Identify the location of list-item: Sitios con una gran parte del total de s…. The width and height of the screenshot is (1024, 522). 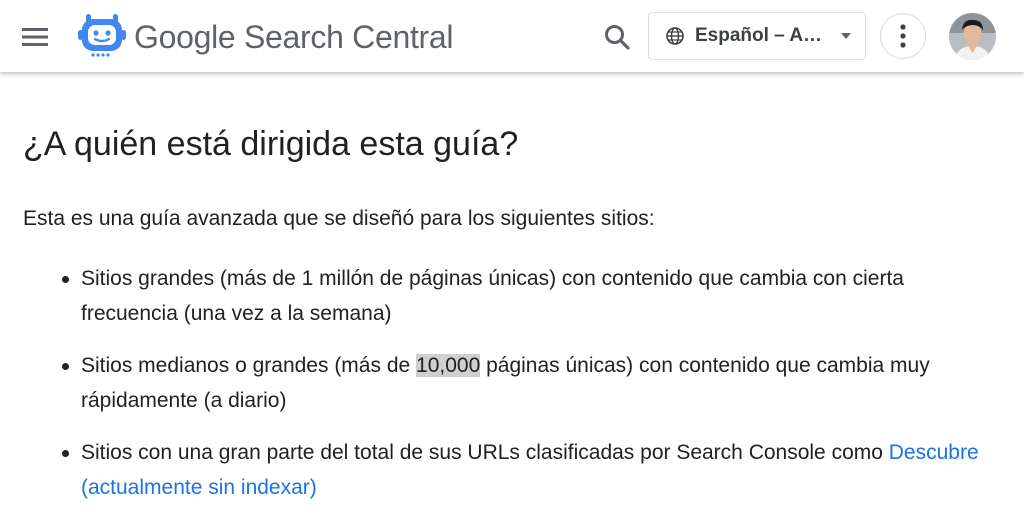
(531, 470).